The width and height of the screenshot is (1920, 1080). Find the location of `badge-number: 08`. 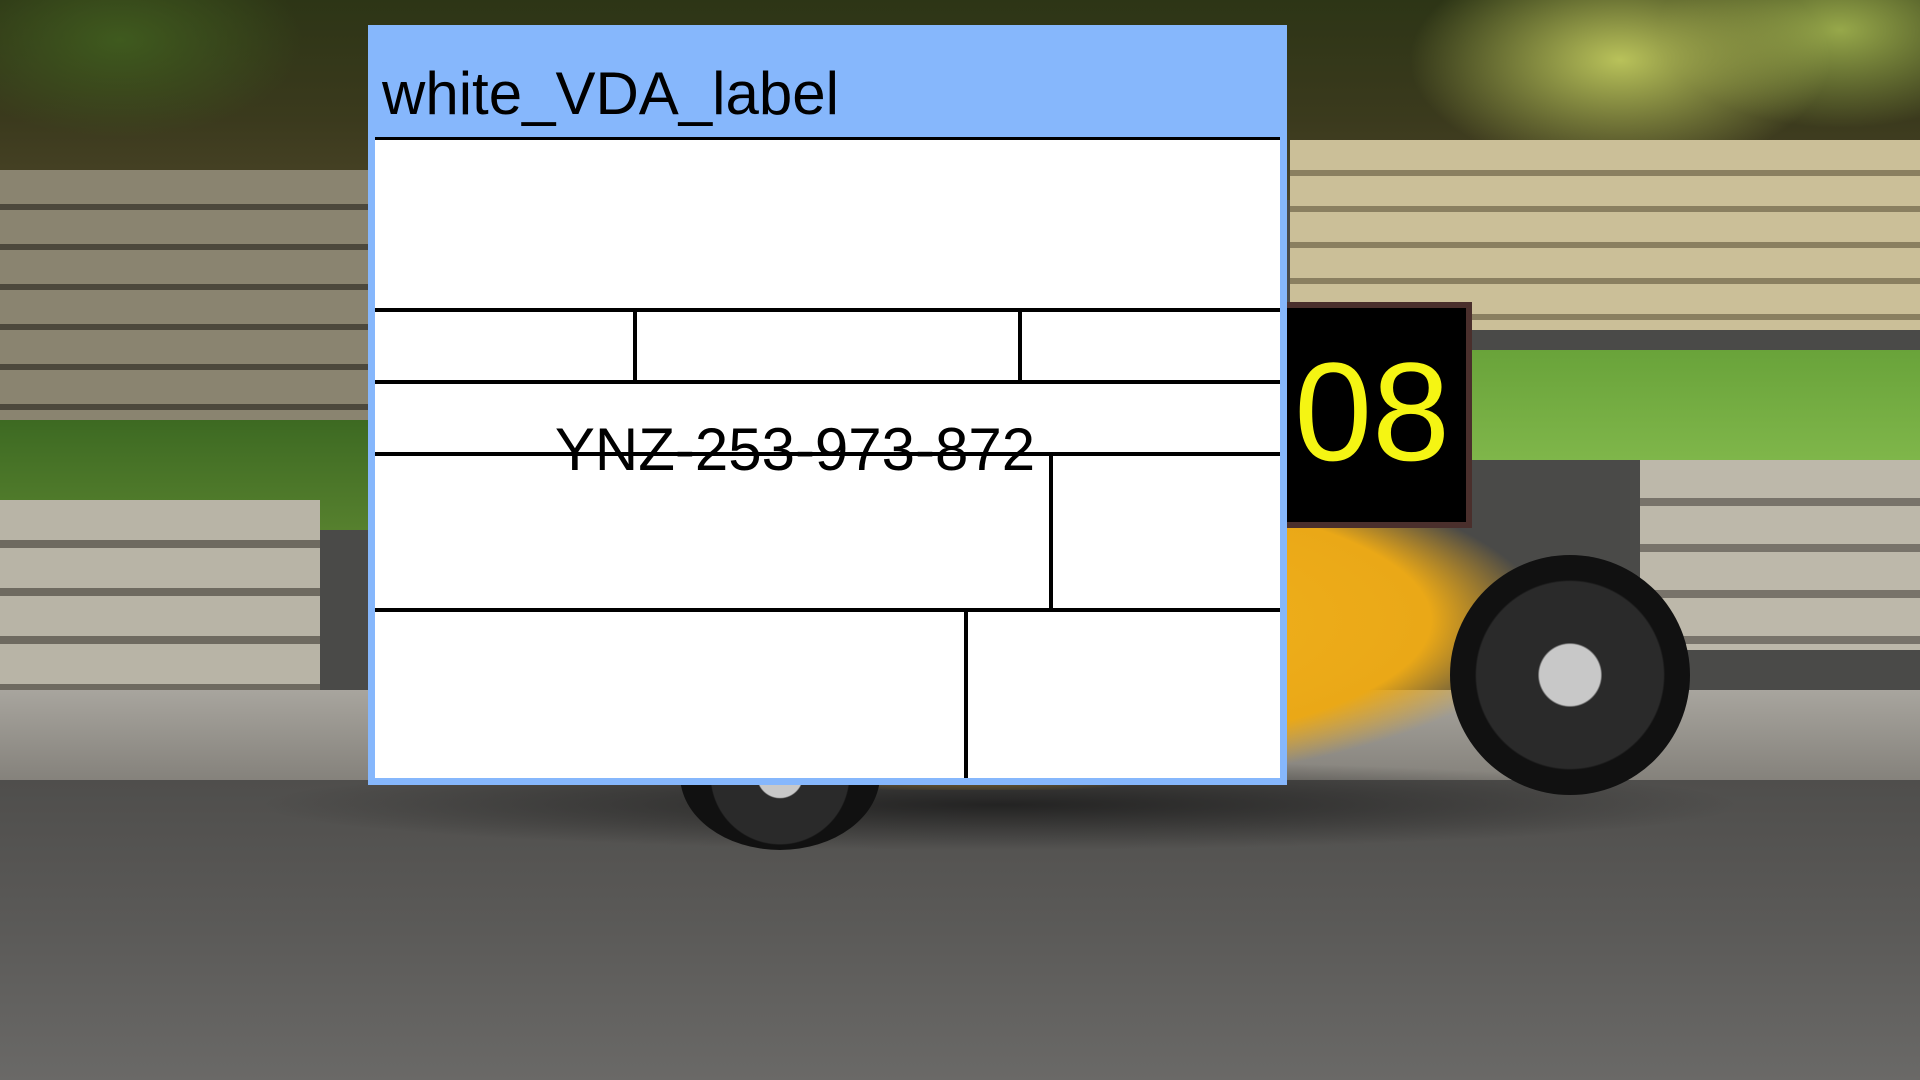

badge-number: 08 is located at coordinates (1372, 411).